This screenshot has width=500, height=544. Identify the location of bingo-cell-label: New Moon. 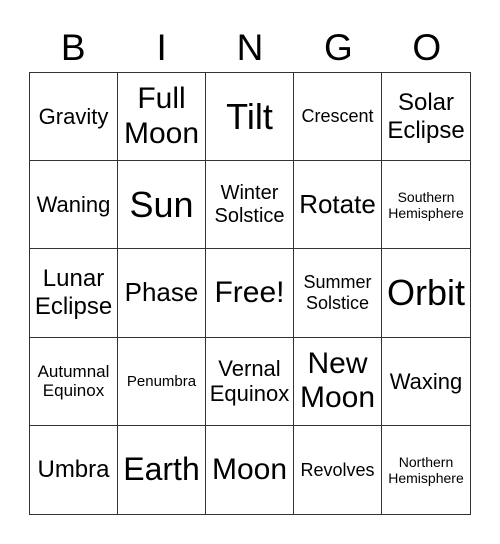
(337, 380).